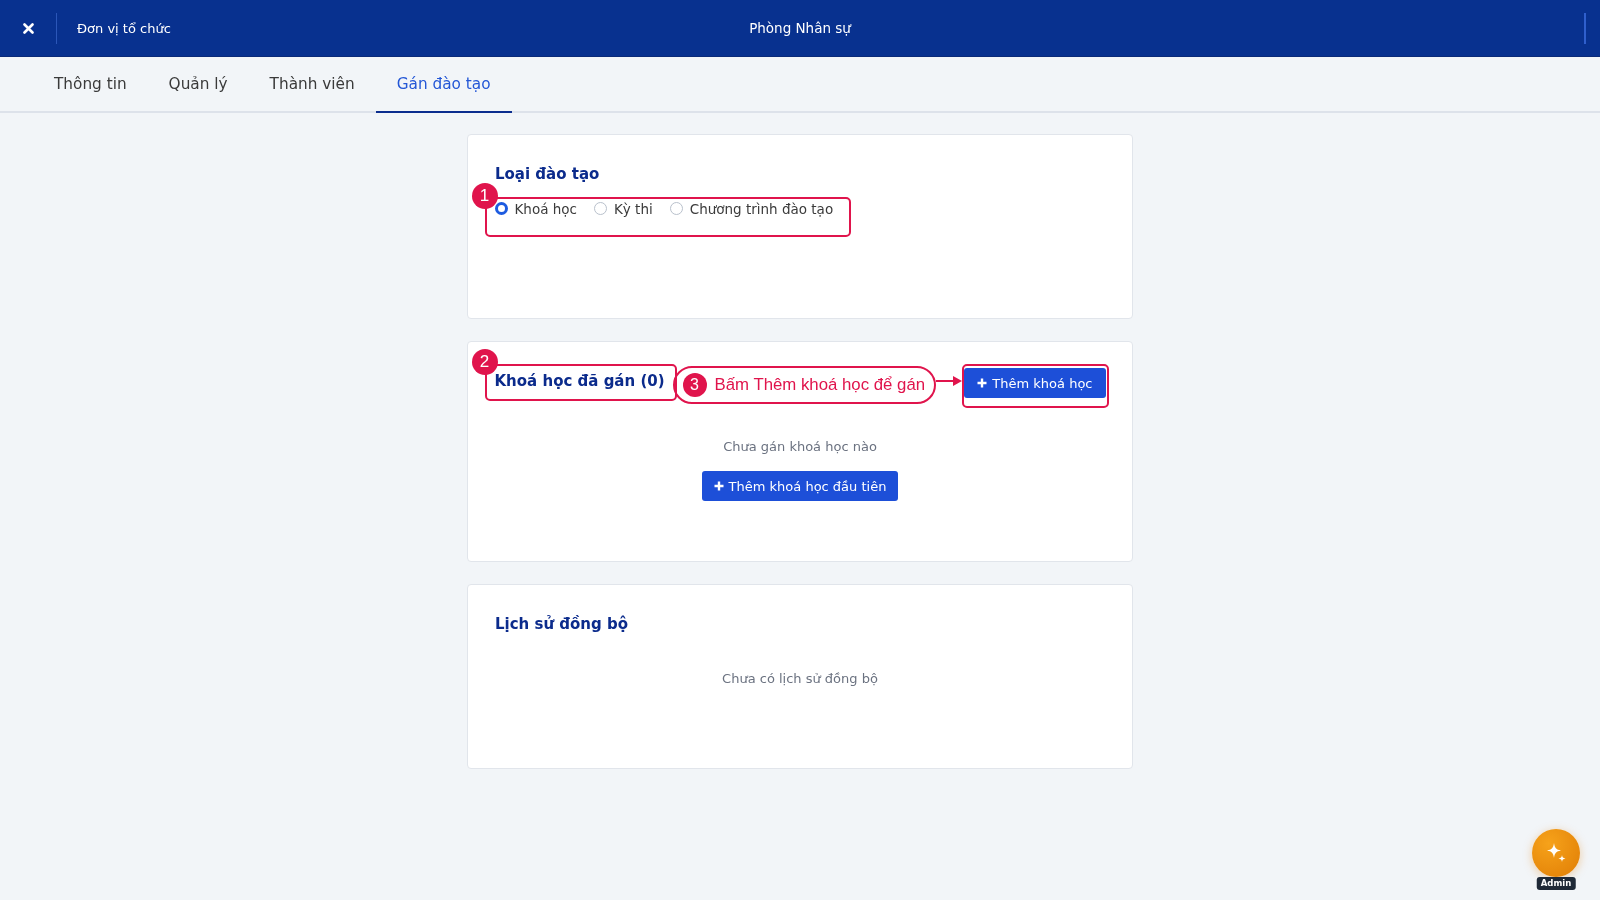 The width and height of the screenshot is (1600, 900). What do you see at coordinates (548, 174) in the screenshot?
I see `section-title: Loại đào tạo` at bounding box center [548, 174].